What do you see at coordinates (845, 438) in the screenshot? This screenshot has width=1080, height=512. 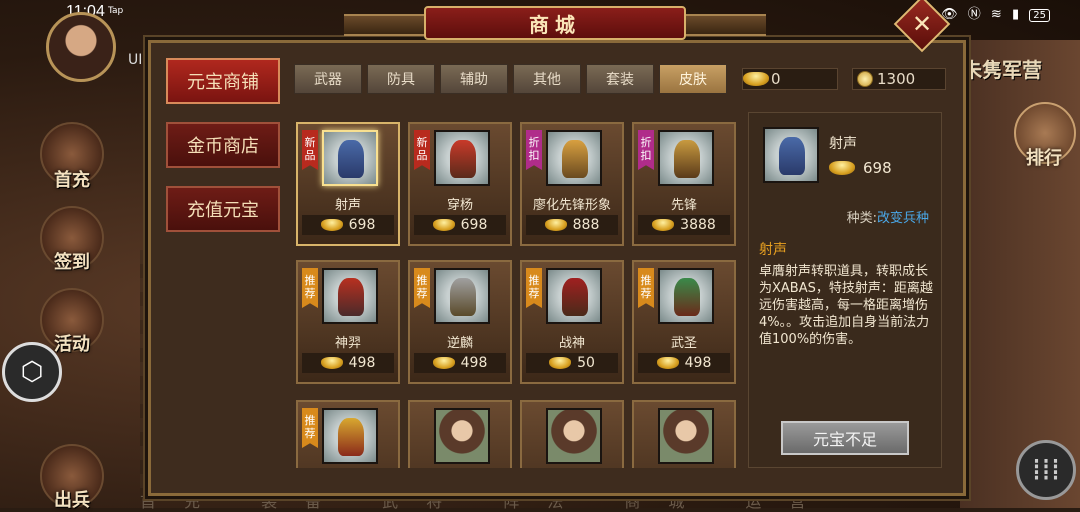 I see `buy-button: 元宝不足` at bounding box center [845, 438].